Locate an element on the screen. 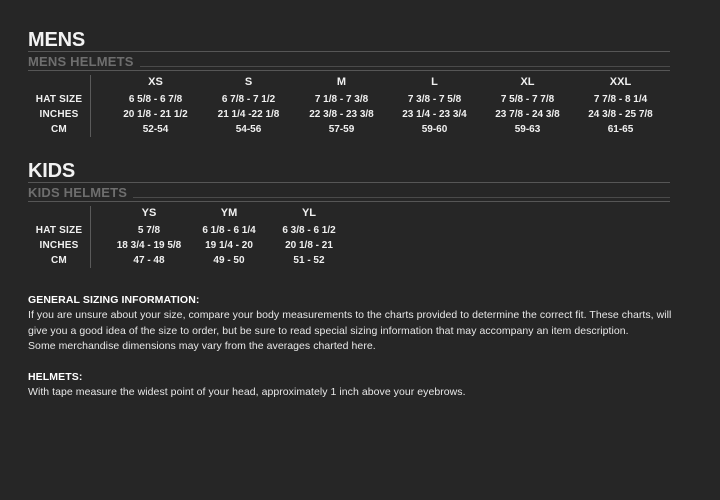  mens-title-row: MENS is located at coordinates (349, 40).